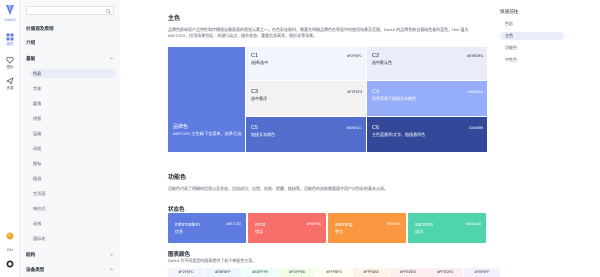 Image resolution: width=600 pixels, height=277 pixels. What do you see at coordinates (427, 98) in the screenshot?
I see `swatch-c4: C4 #96ADFA 深色背景下链接文本颜色` at bounding box center [427, 98].